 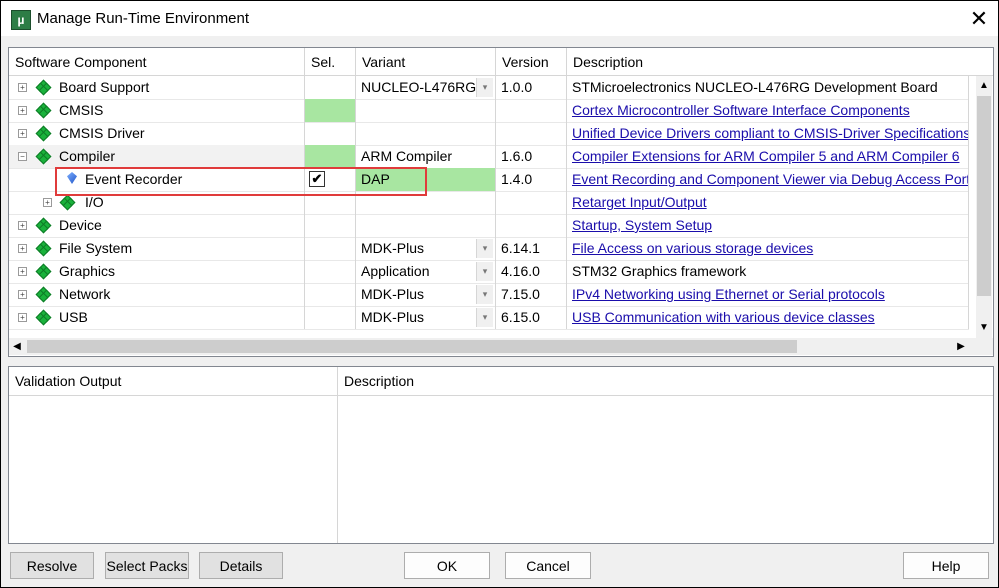 I want to click on resolve-button: Resolve, so click(x=52, y=565).